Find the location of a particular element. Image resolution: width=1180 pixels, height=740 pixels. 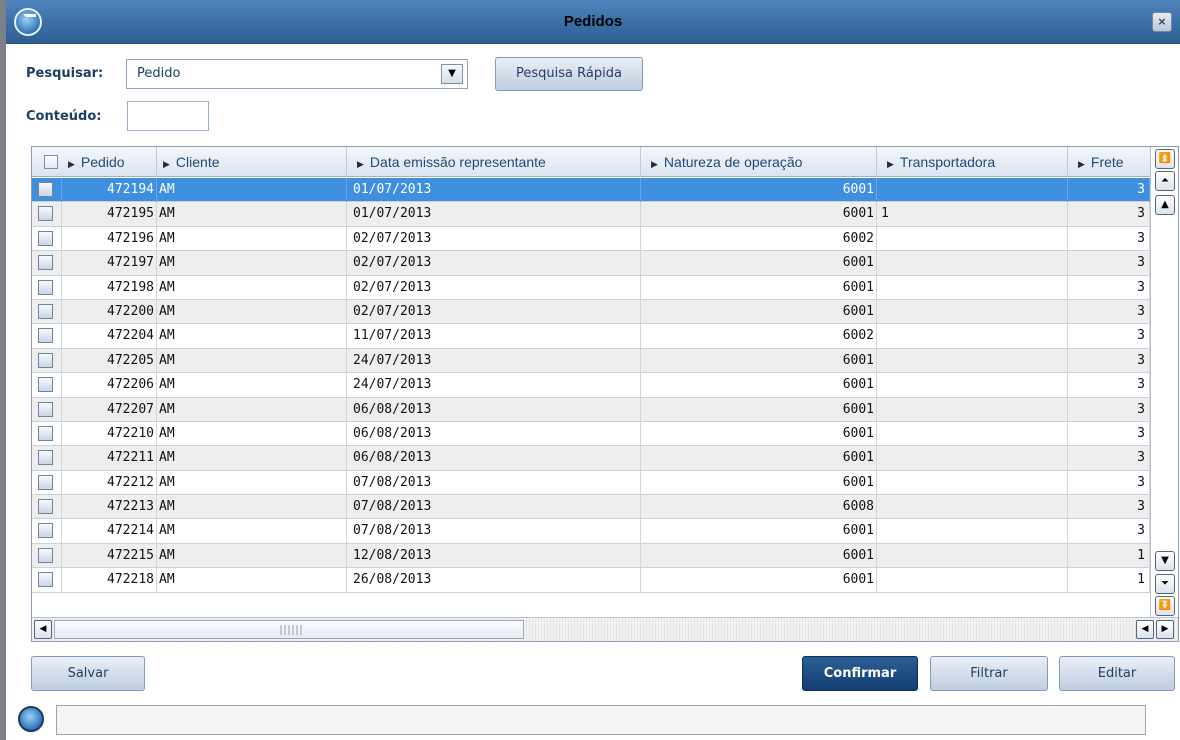

column-header-pedido: ▶ Pedido is located at coordinates (109, 162).